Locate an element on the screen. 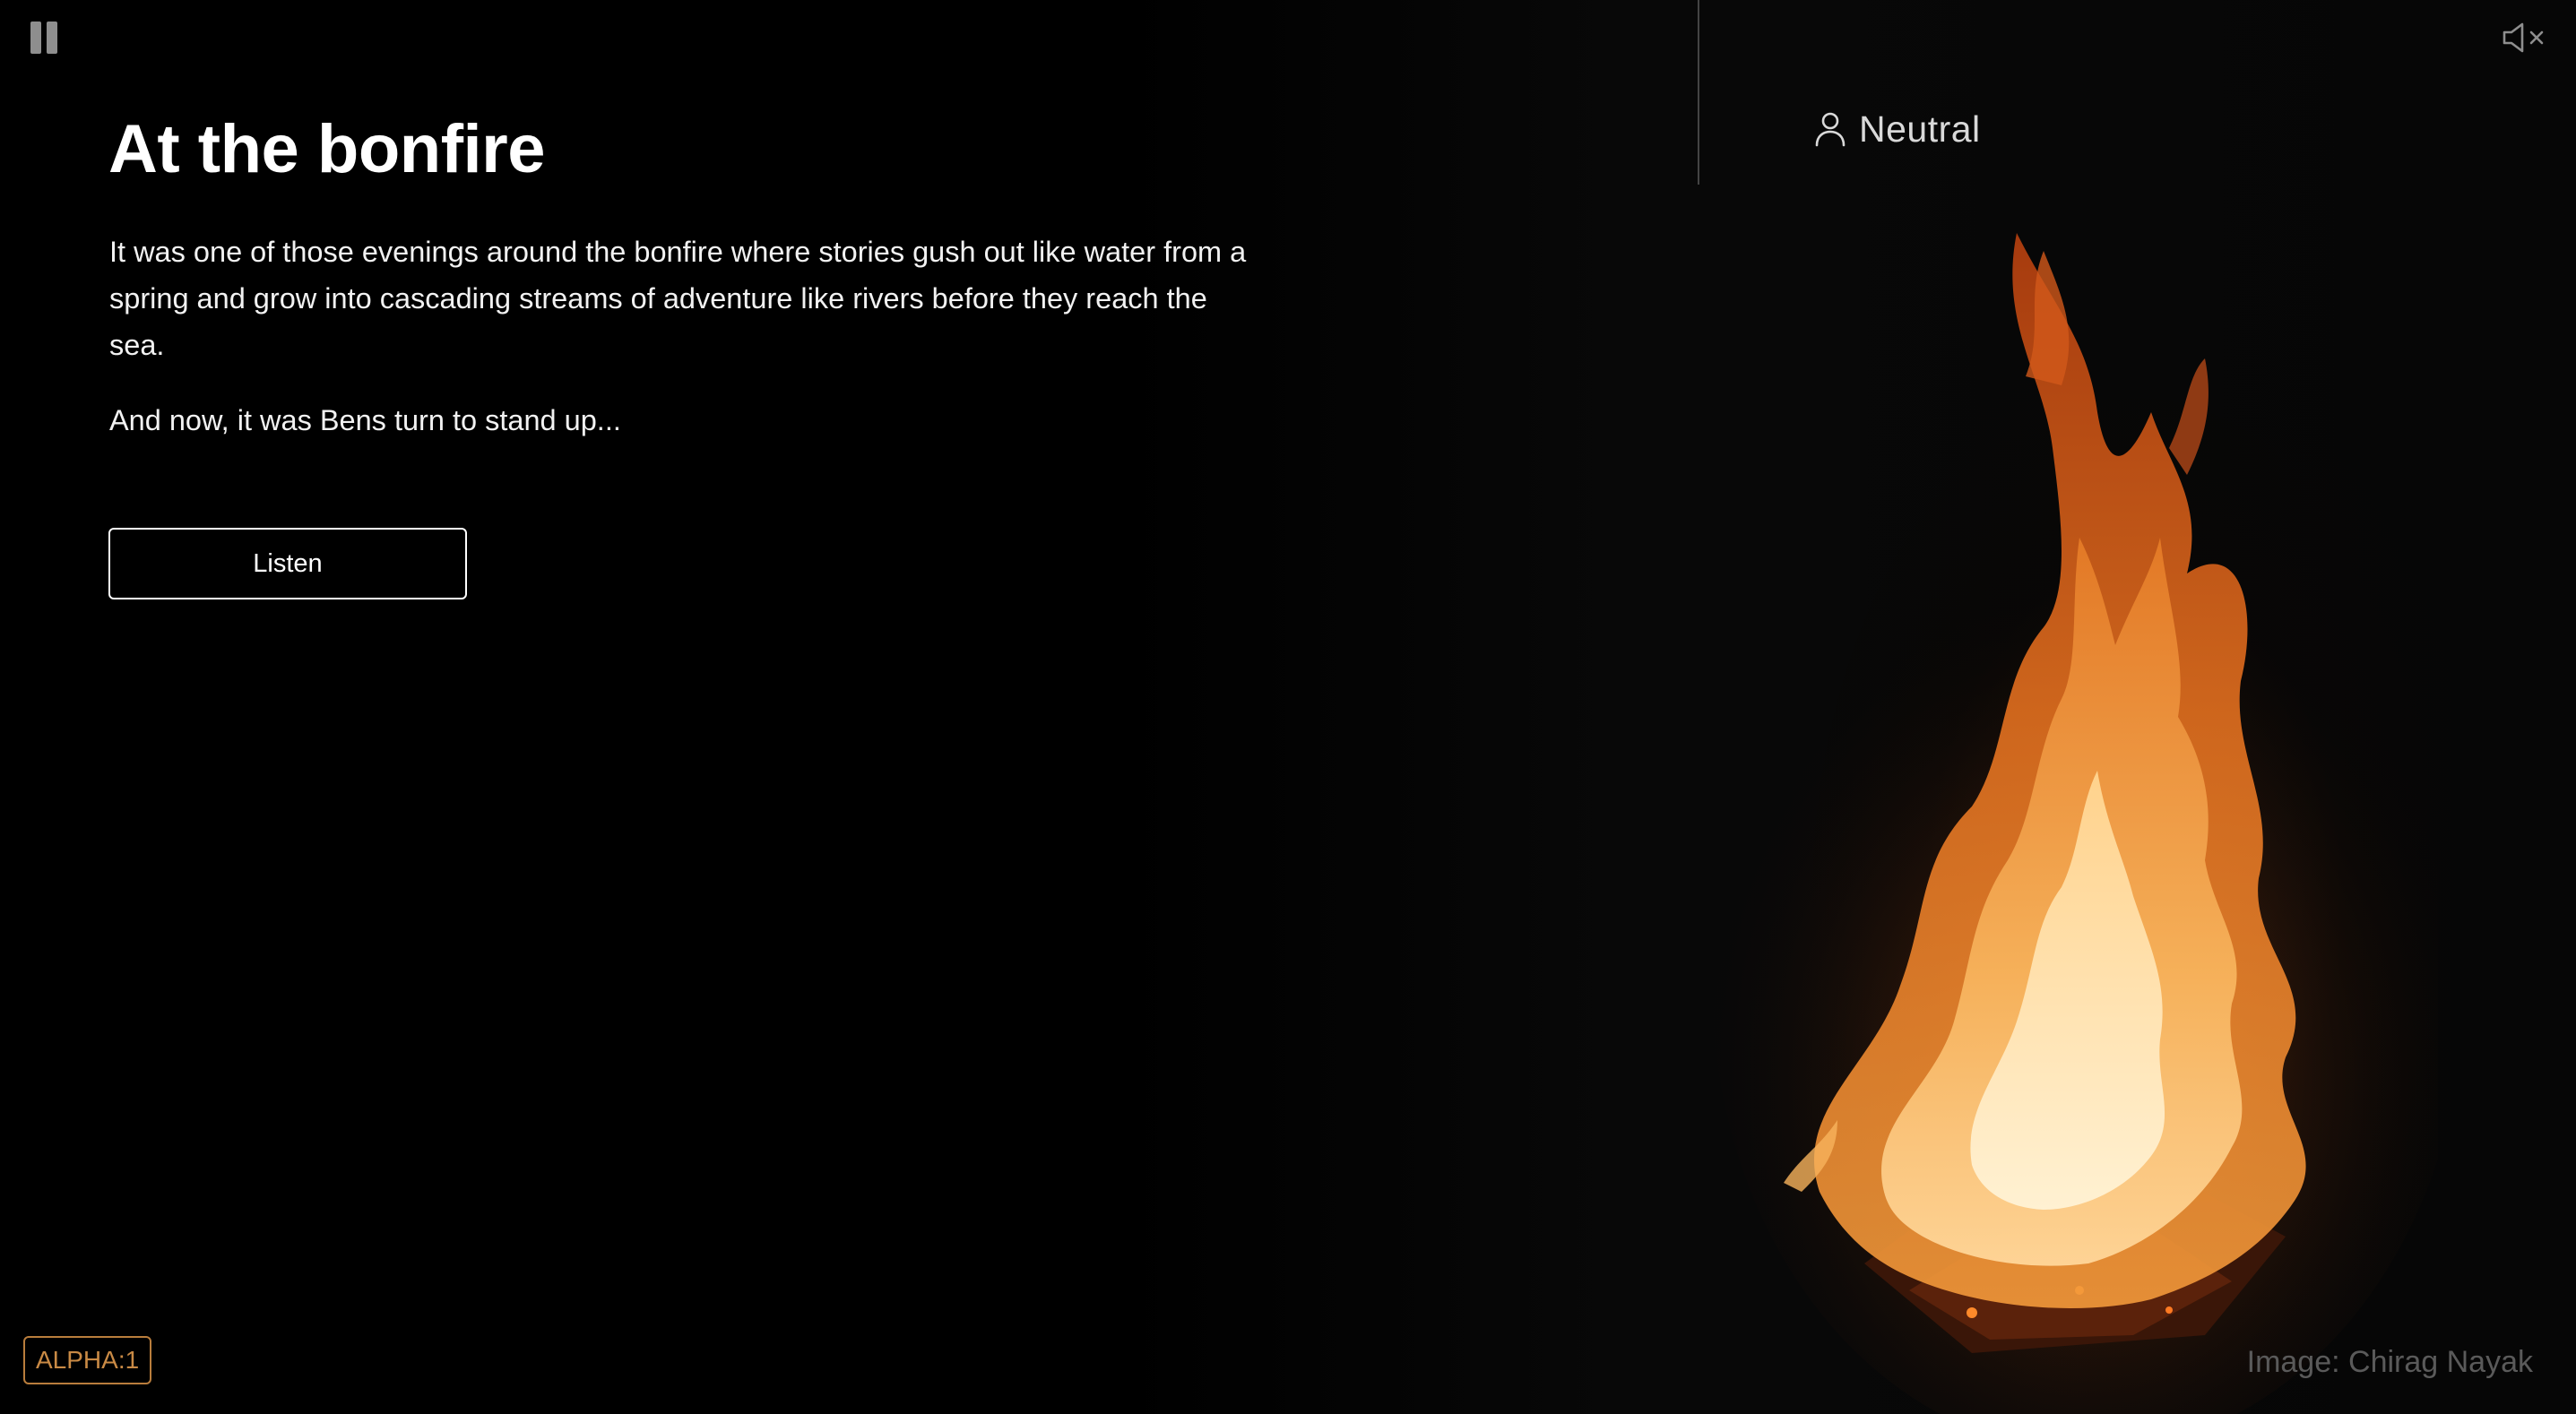  character-label: Neutral is located at coordinates (1920, 129).